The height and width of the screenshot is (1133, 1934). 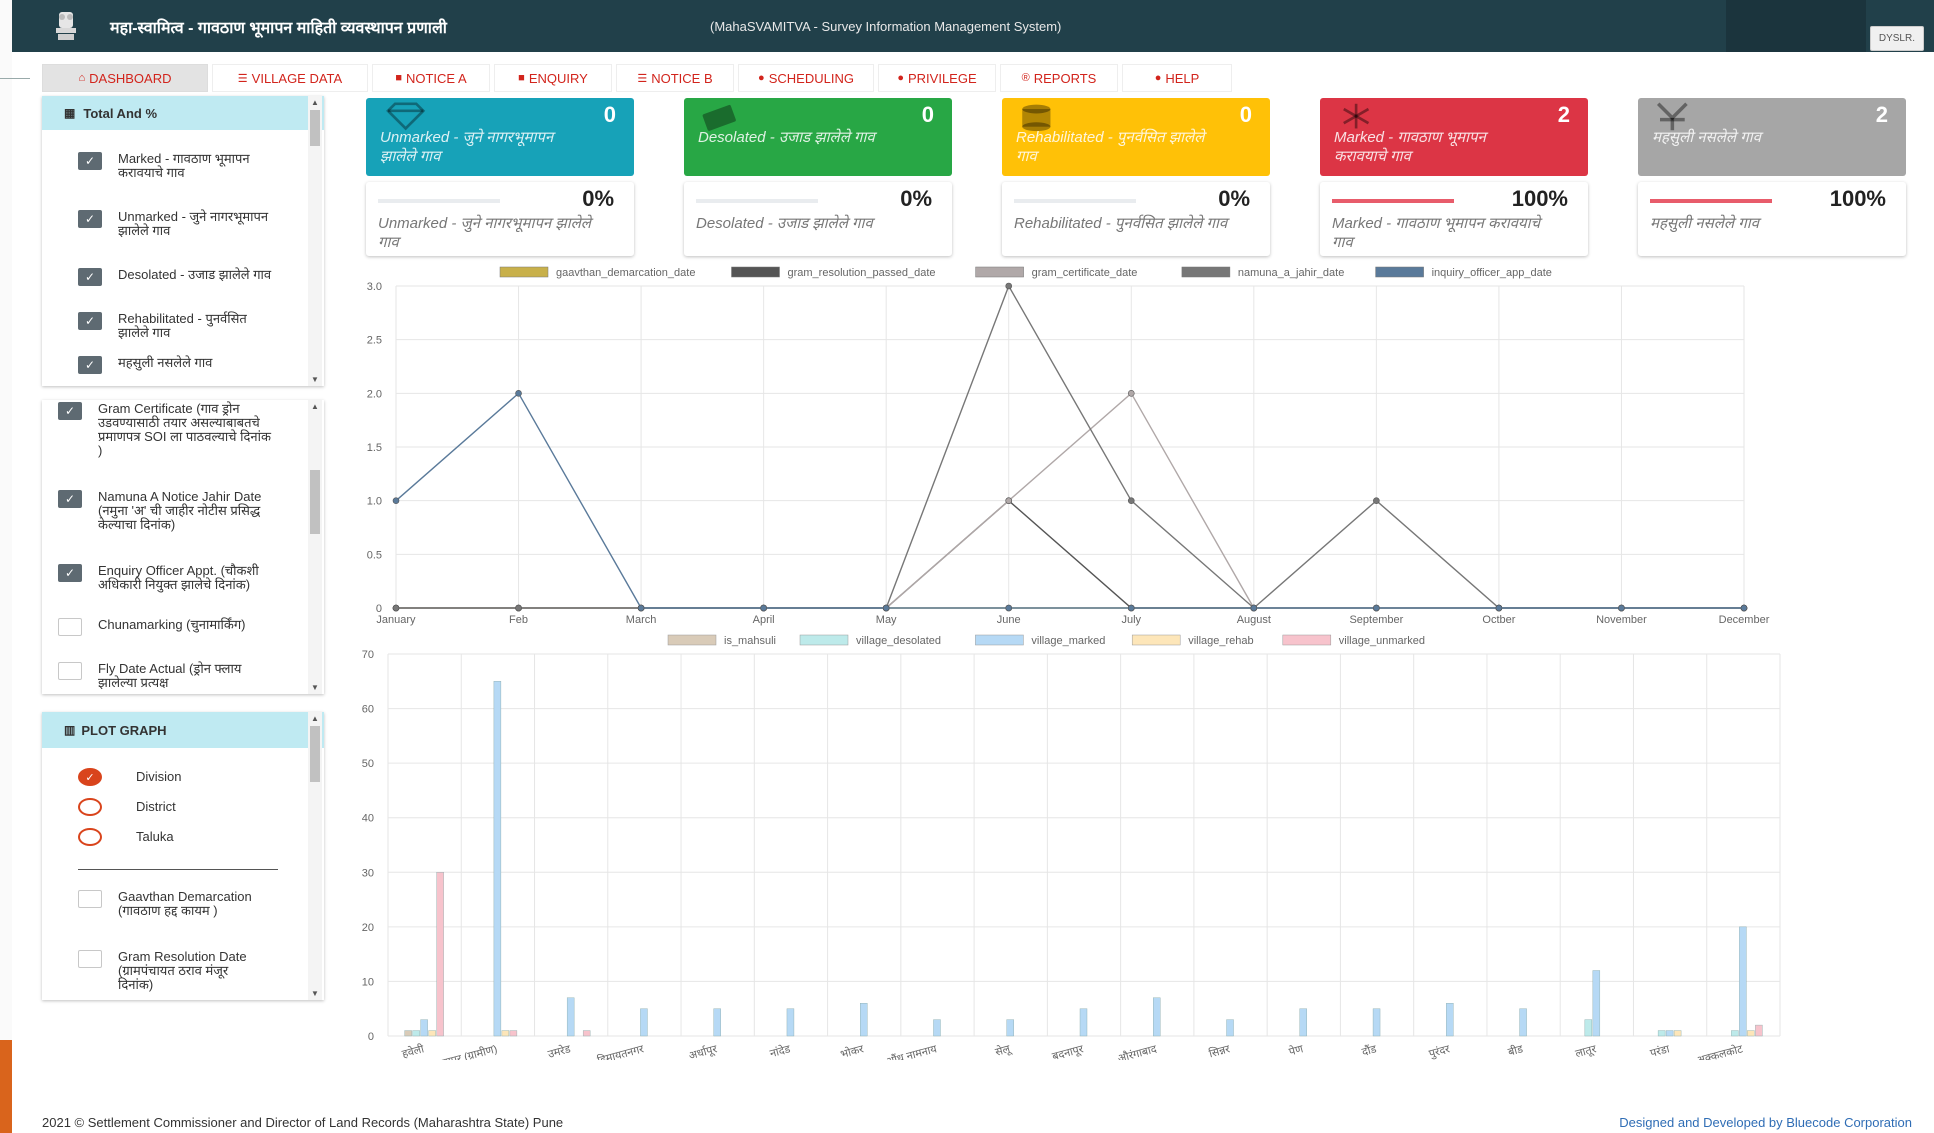 What do you see at coordinates (898, 641) in the screenshot?
I see `legend-label: village_desolated` at bounding box center [898, 641].